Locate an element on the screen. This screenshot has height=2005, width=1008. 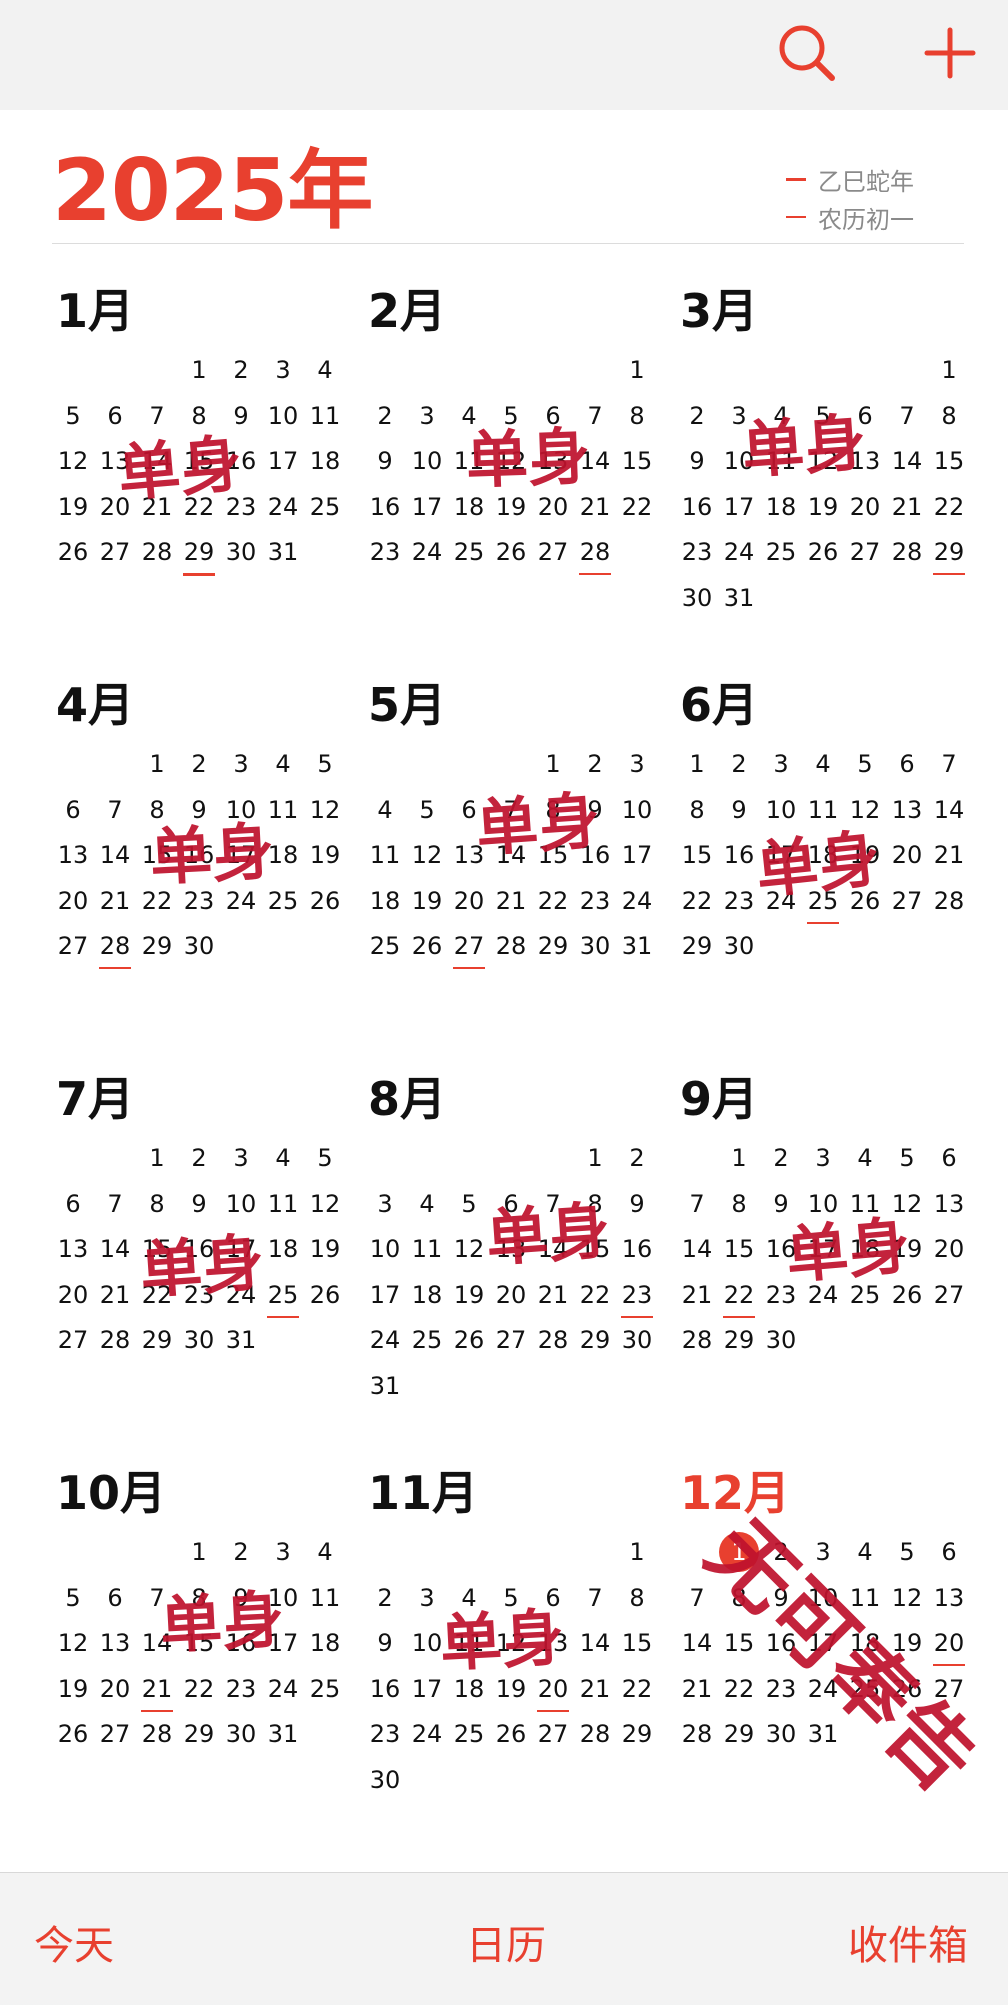
tab-today: 今天 is located at coordinates (74, 1942).